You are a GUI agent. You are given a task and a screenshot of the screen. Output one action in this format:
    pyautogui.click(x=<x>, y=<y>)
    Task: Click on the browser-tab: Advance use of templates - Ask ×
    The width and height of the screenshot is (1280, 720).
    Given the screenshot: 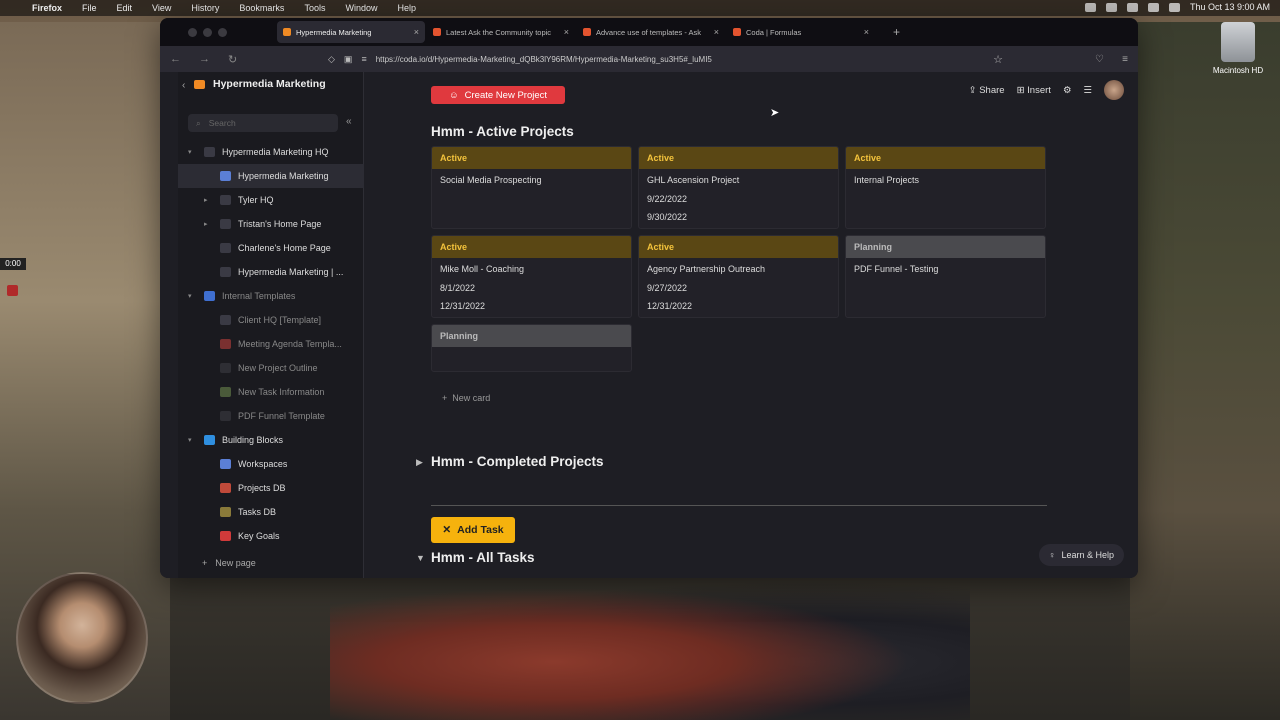 What is the action you would take?
    pyautogui.click(x=651, y=32)
    